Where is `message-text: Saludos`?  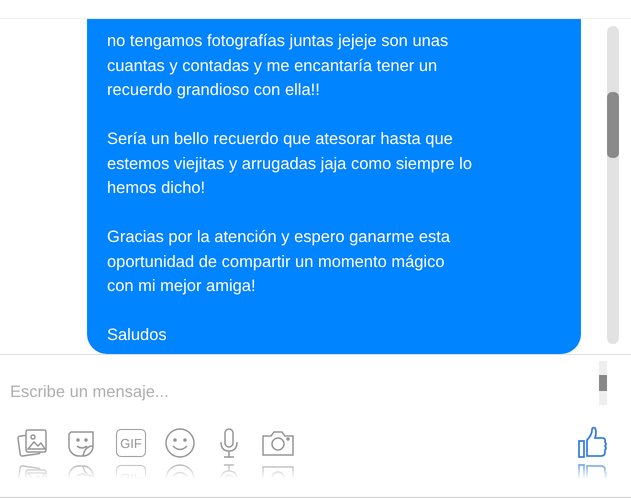
message-text: Saludos is located at coordinates (137, 335).